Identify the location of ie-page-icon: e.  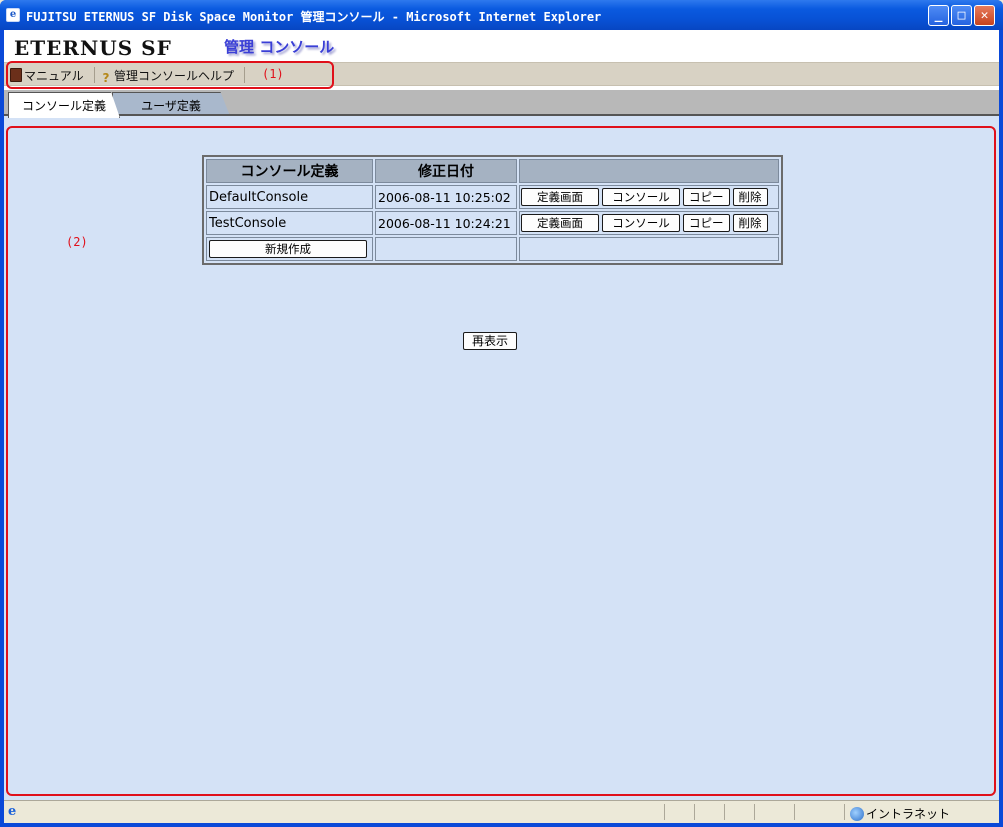
(13, 15).